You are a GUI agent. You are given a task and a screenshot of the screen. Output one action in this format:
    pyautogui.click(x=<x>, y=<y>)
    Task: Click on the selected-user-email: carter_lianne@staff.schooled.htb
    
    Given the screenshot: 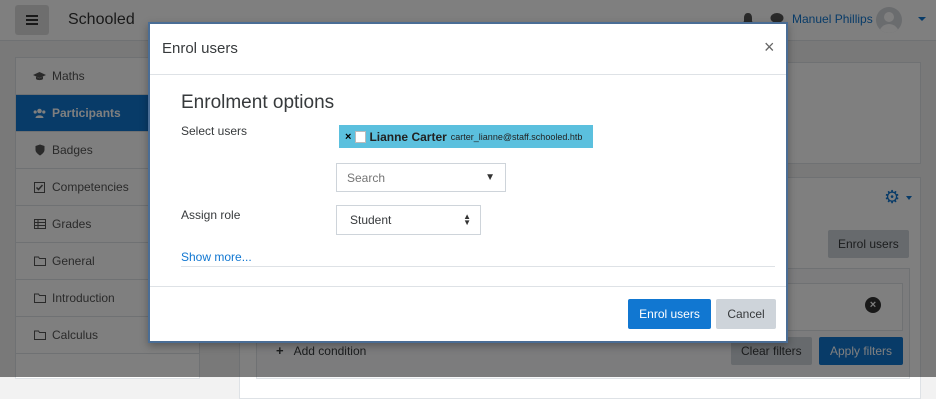 What is the action you would take?
    pyautogui.click(x=516, y=136)
    